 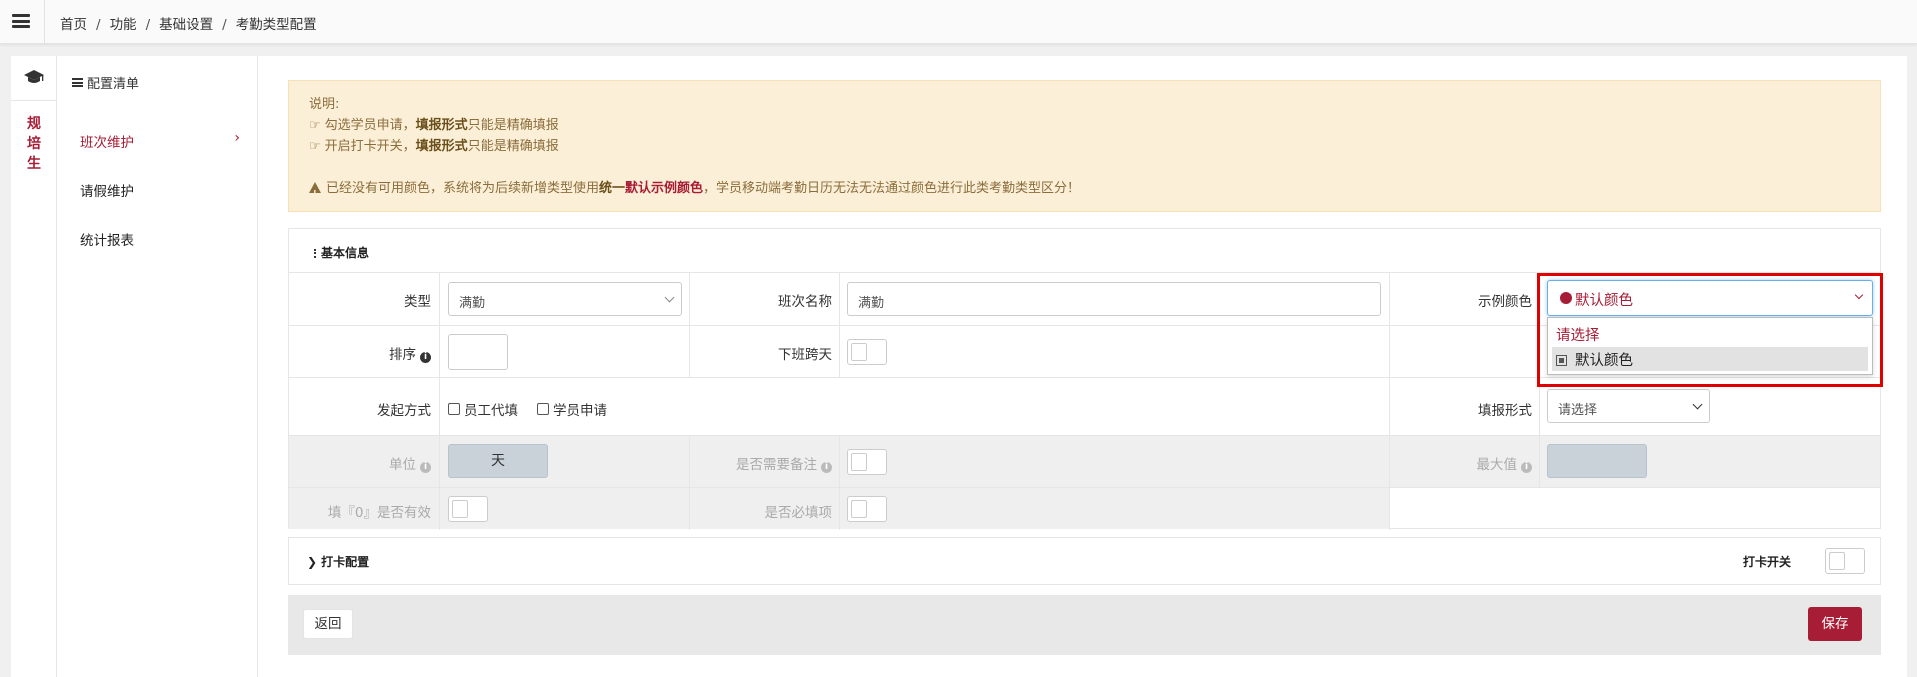 I want to click on type-select-value: 满勤, so click(x=472, y=303).